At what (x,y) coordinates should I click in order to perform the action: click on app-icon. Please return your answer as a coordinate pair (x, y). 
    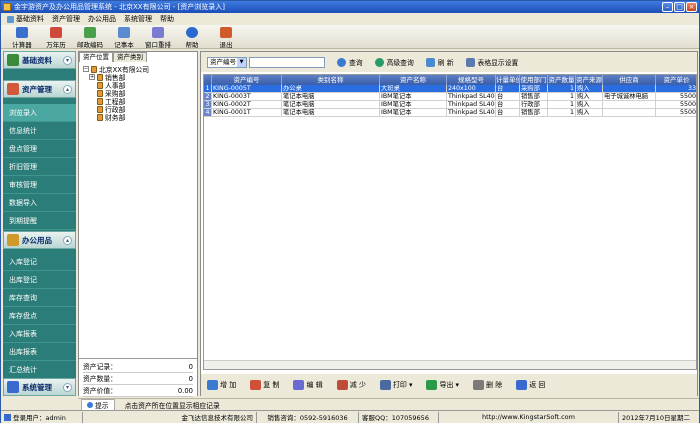
    Looking at the image, I should click on (7, 7).